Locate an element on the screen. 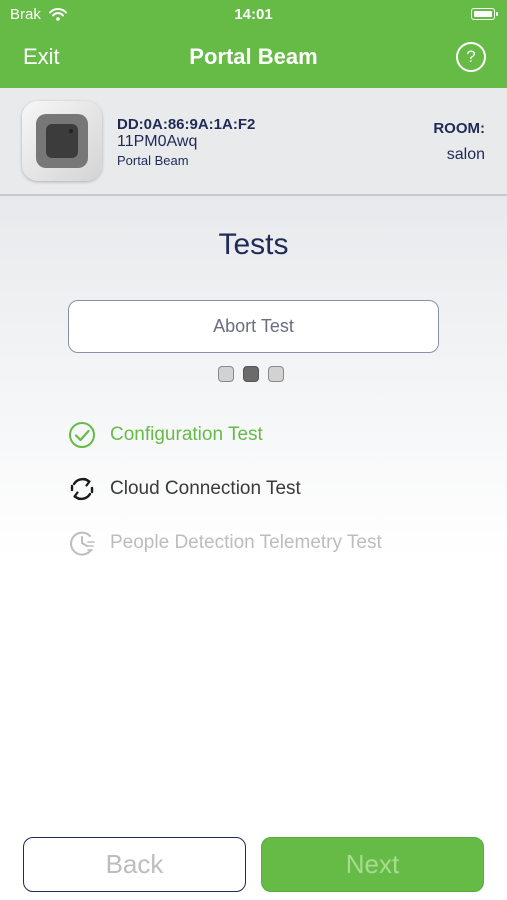 The width and height of the screenshot is (507, 900). test-item-cloud-connection: Cloud Connection Test is located at coordinates (184, 489).